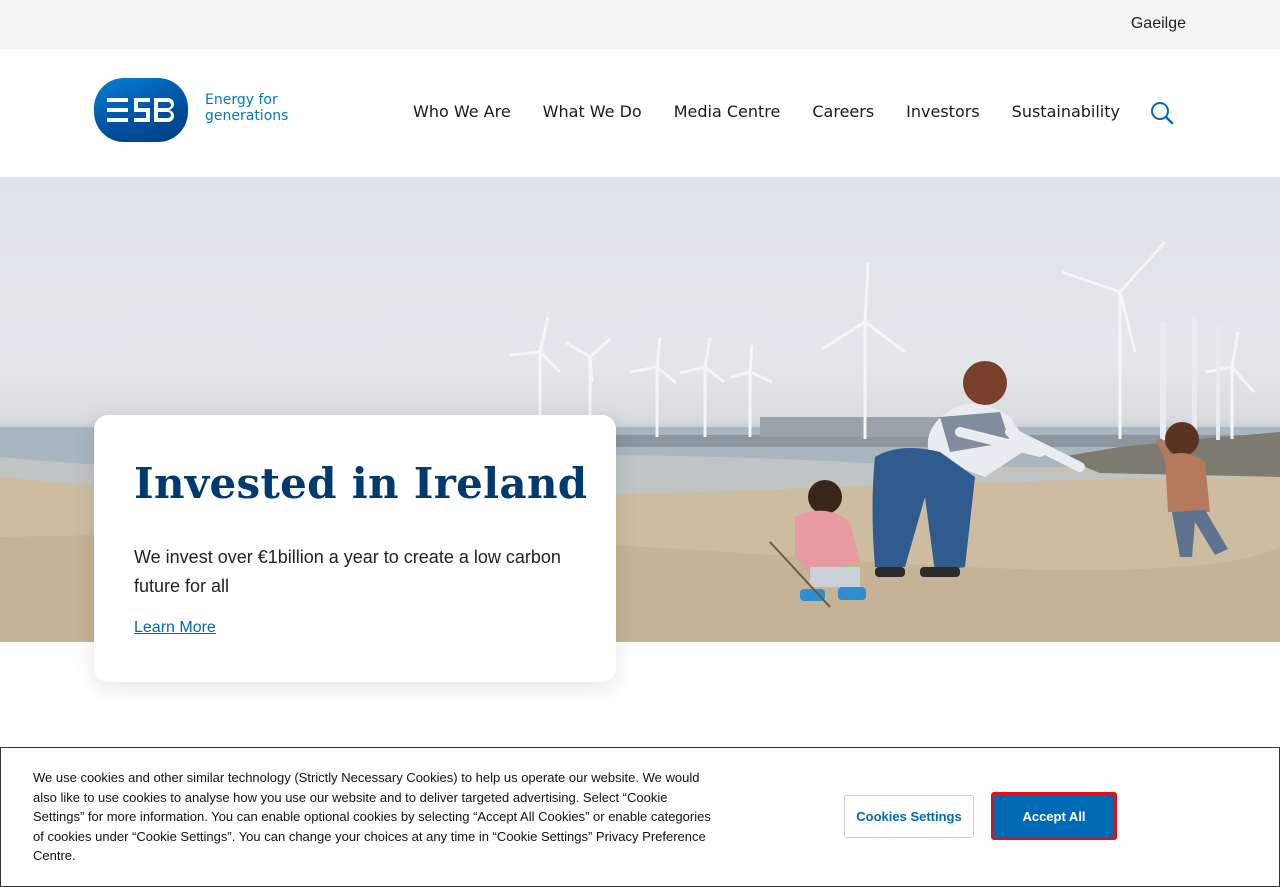 The height and width of the screenshot is (887, 1280). I want to click on search-icon, so click(1162, 113).